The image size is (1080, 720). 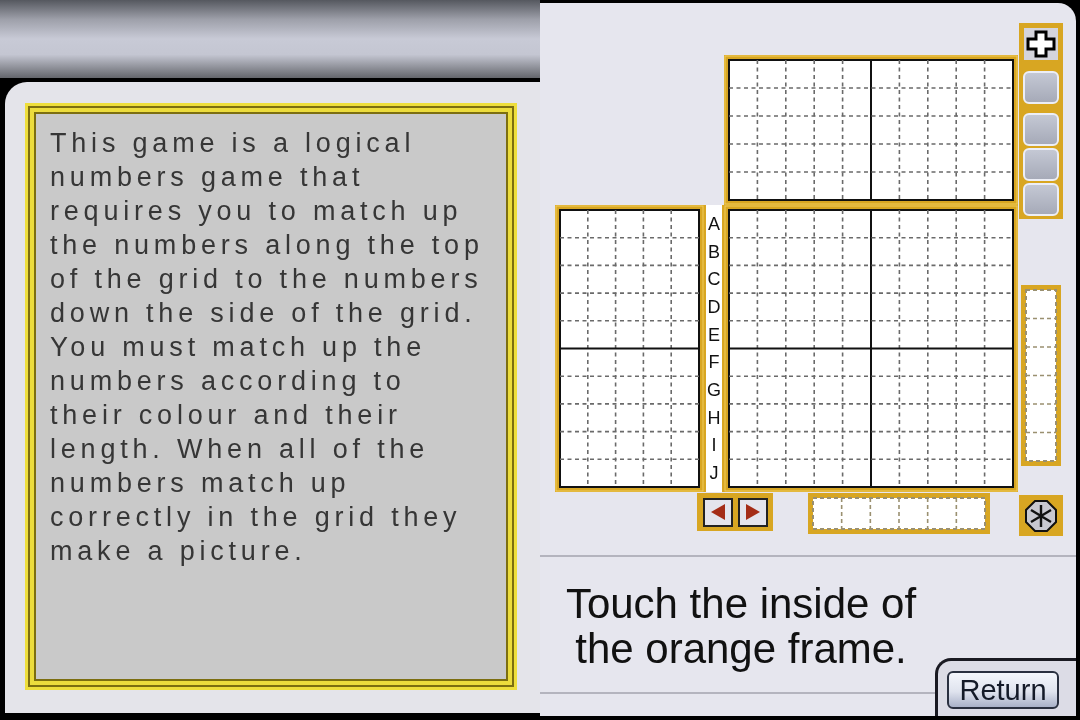 What do you see at coordinates (714, 446) in the screenshot?
I see `row-label: I` at bounding box center [714, 446].